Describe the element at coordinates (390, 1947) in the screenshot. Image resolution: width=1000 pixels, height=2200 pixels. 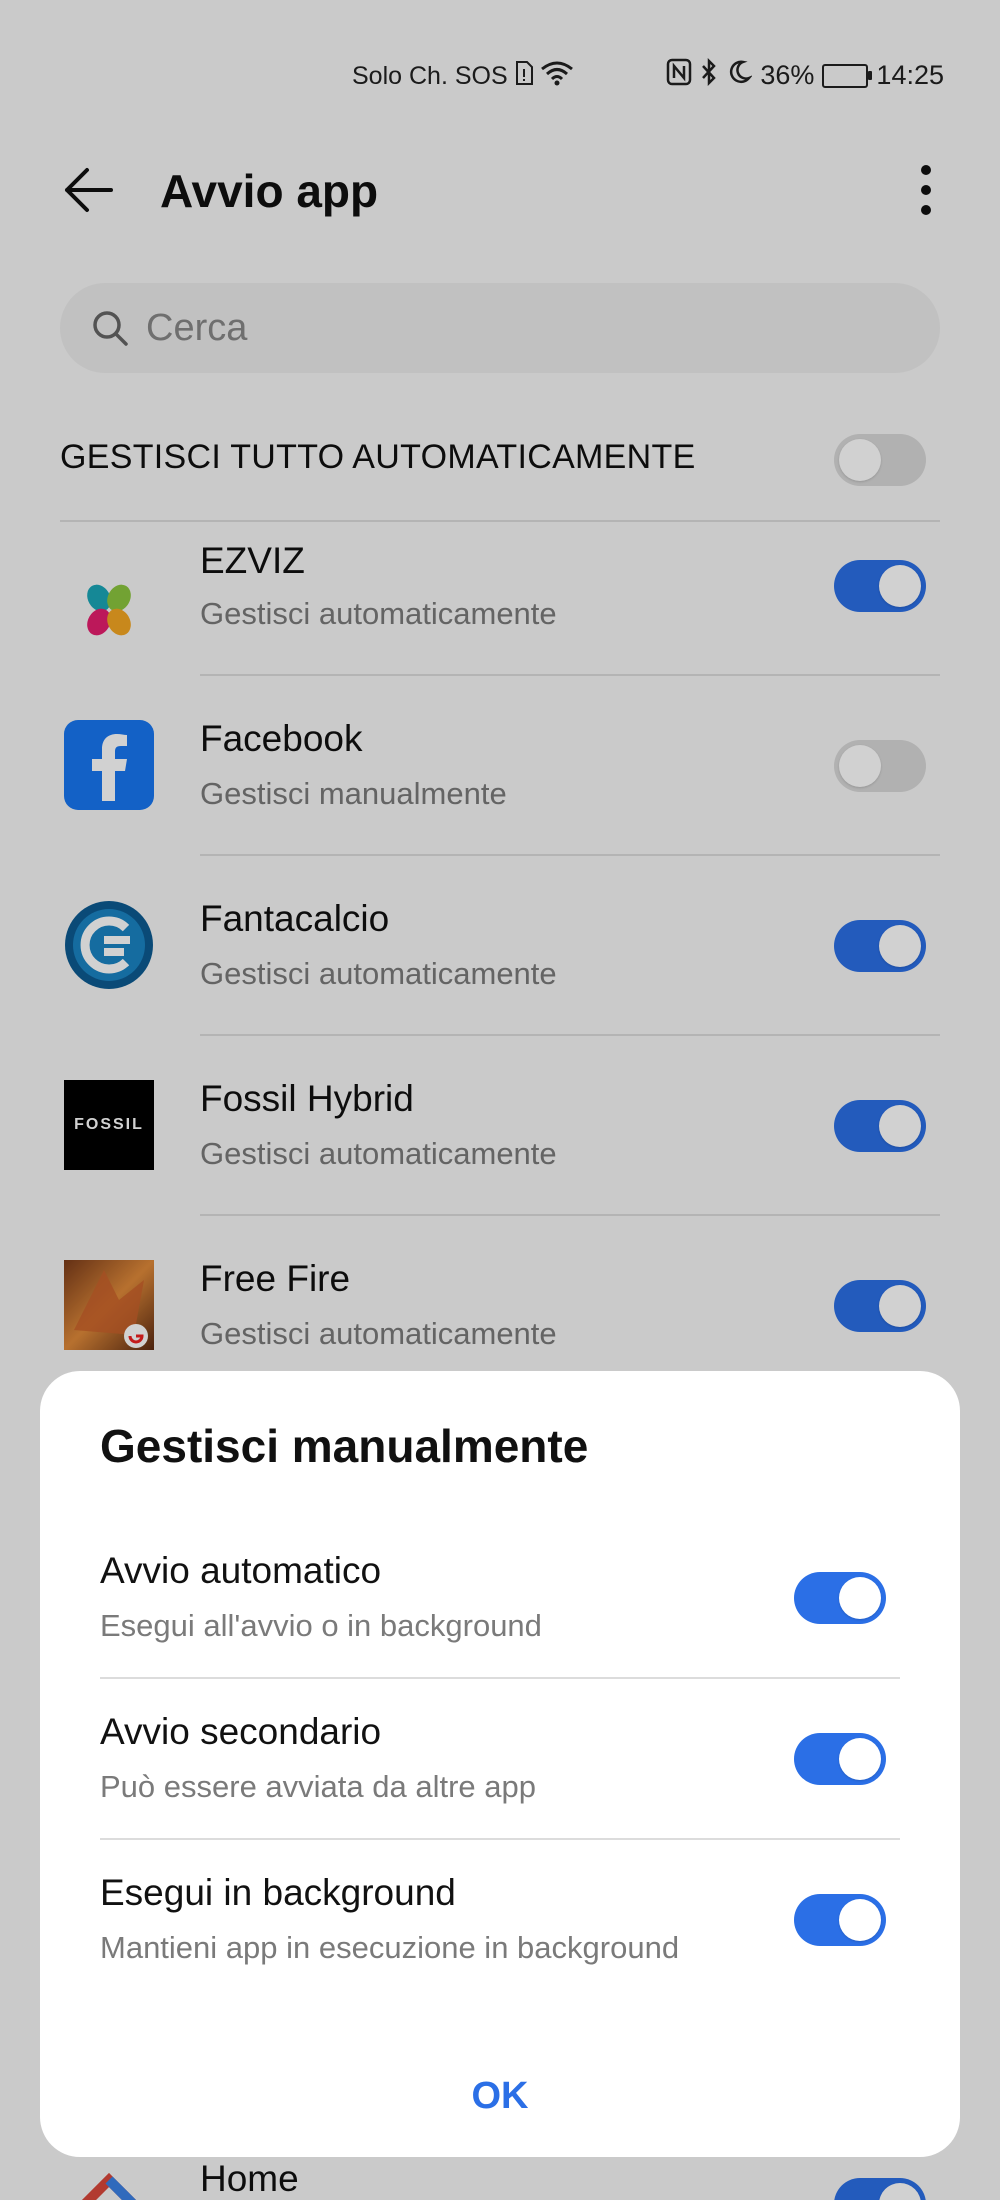
I see `option-subtitle: Mantieni app in esecuzione in background` at that location.